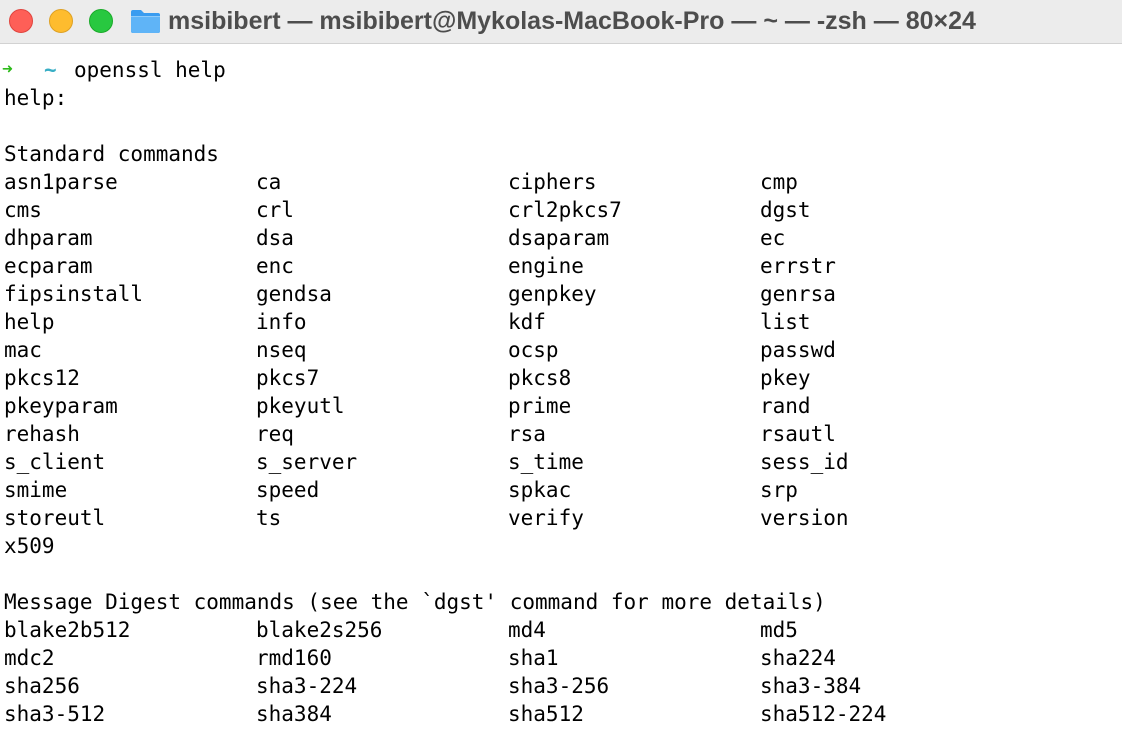 The width and height of the screenshot is (1122, 734). What do you see at coordinates (288, 490) in the screenshot?
I see `command-name: speed` at bounding box center [288, 490].